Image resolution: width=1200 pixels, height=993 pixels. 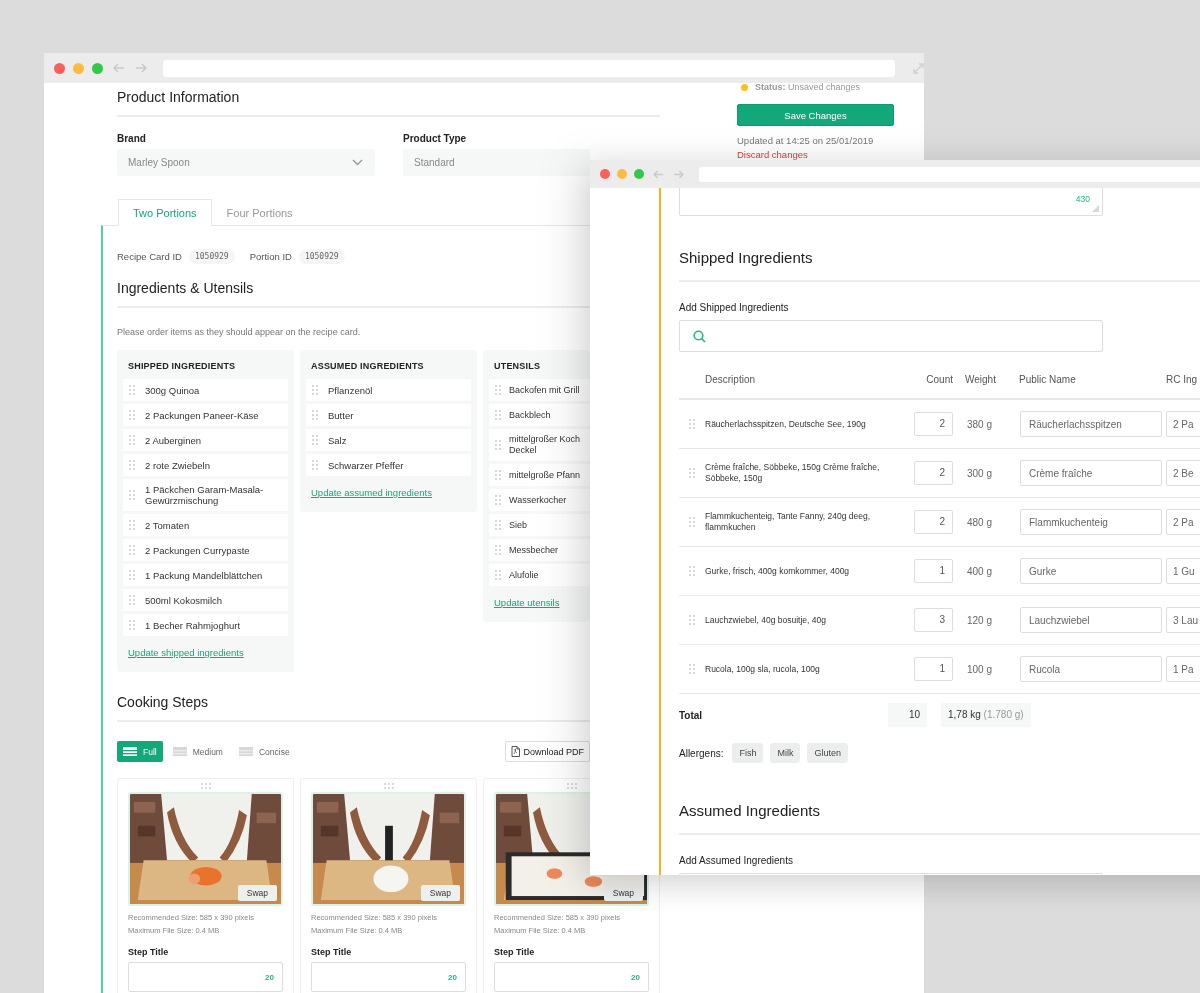 I want to click on list-item: 1 Becher Rahmjoghurt, so click(x=205, y=625).